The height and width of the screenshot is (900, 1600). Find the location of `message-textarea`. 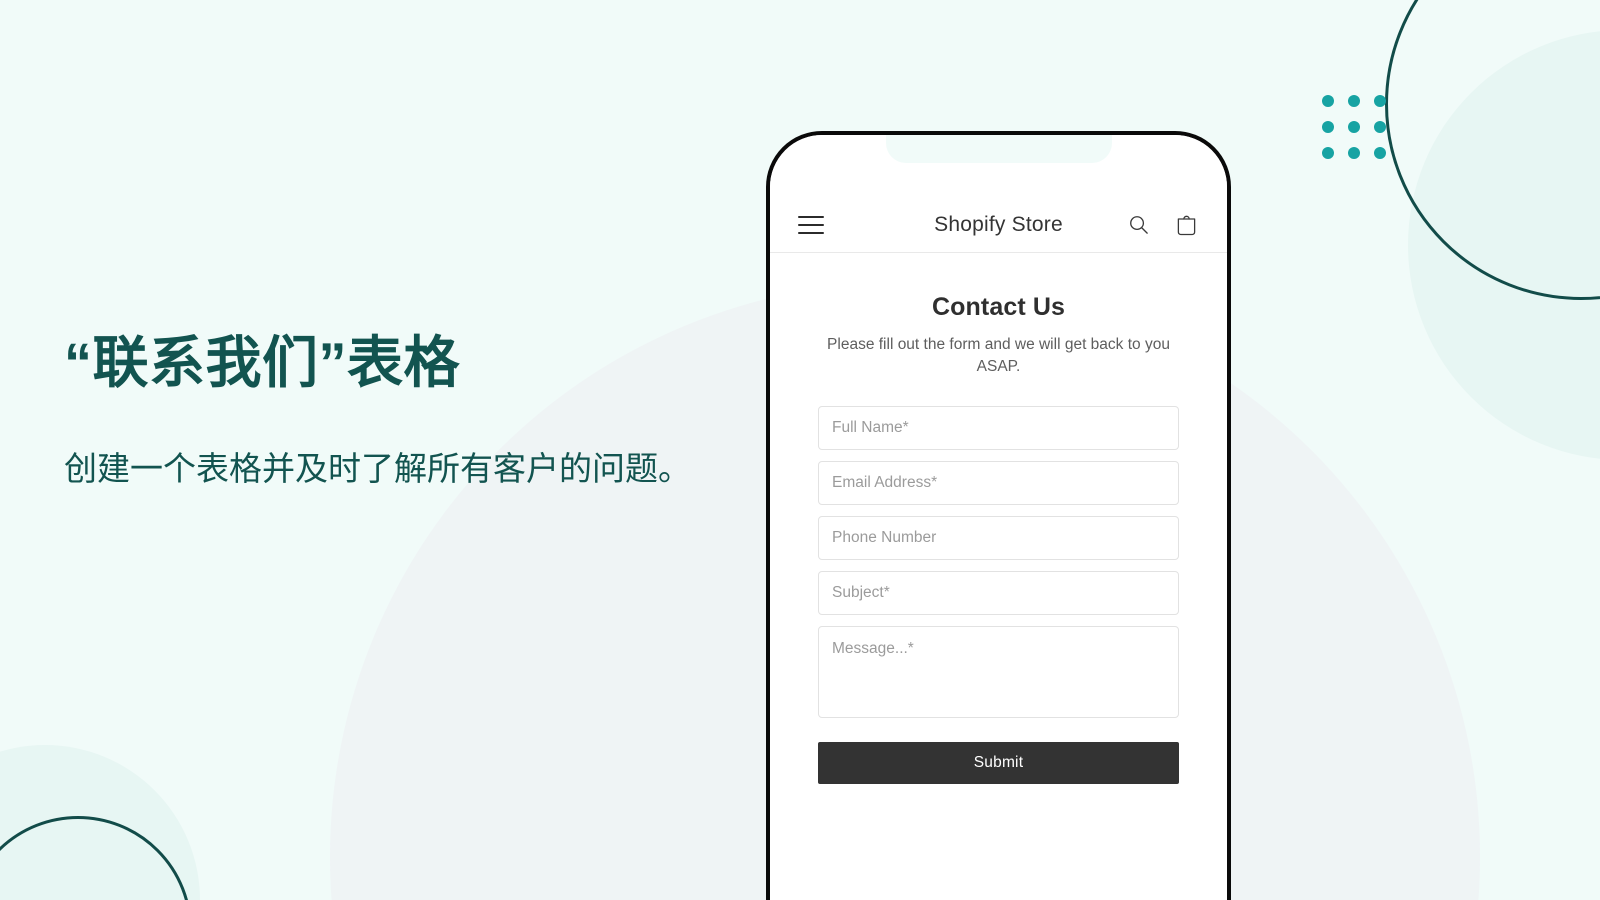

message-textarea is located at coordinates (998, 672).